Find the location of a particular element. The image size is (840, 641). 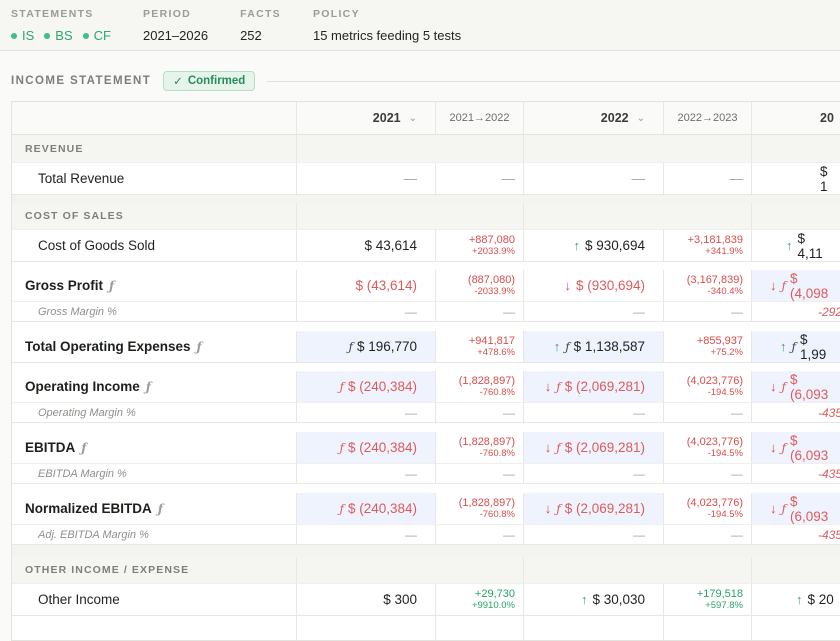

value-cell: ƒ $ (240,384) is located at coordinates (366, 447).